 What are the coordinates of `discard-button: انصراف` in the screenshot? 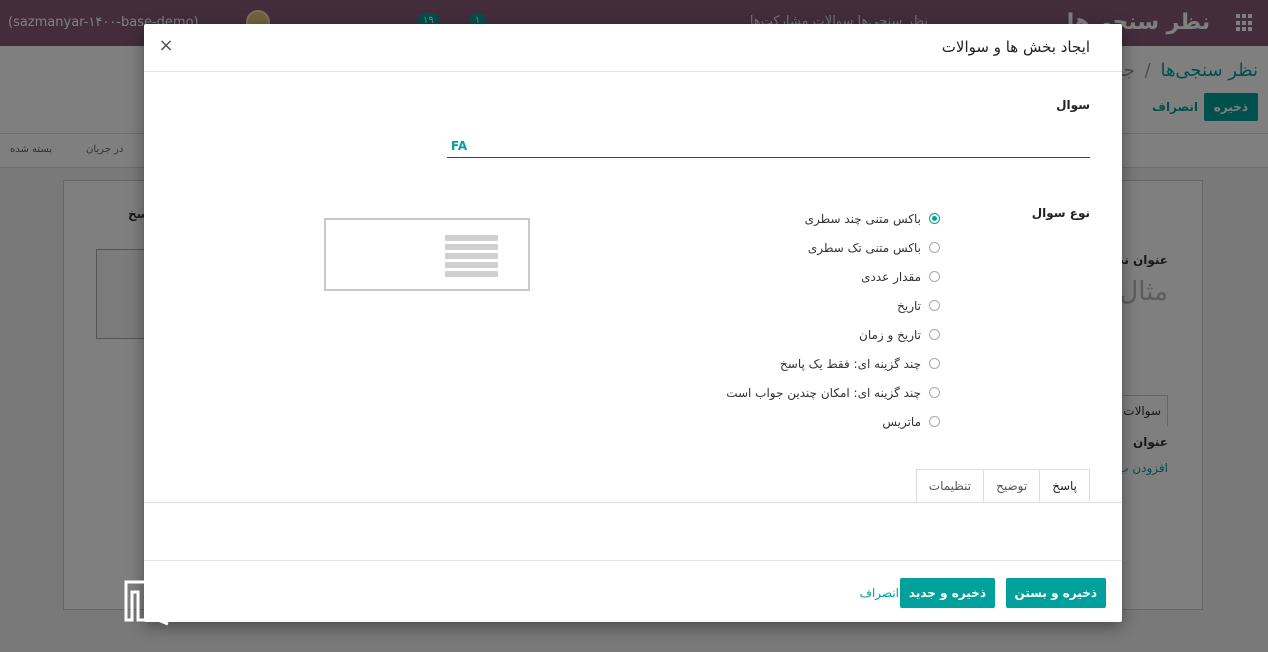 It's located at (879, 593).